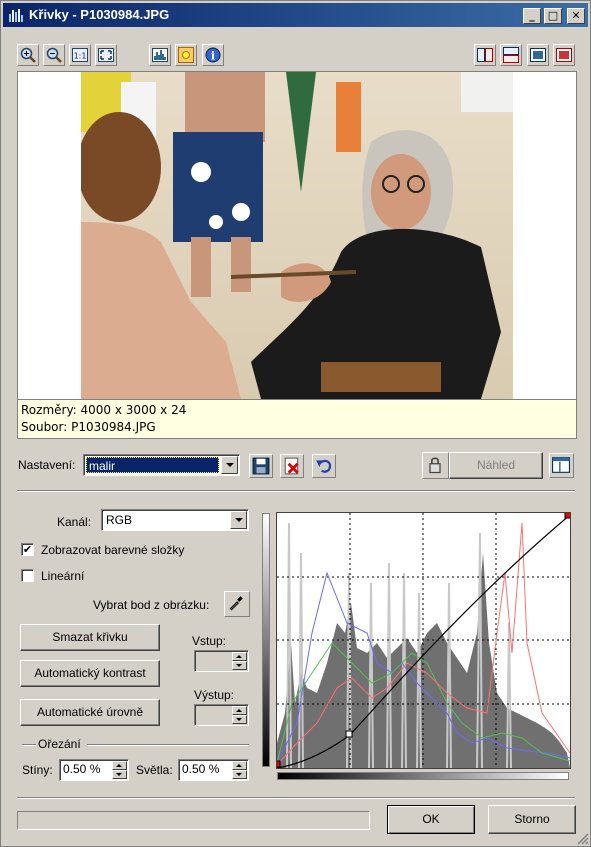  I want to click on shadows-label: Stíny:, so click(37, 770).